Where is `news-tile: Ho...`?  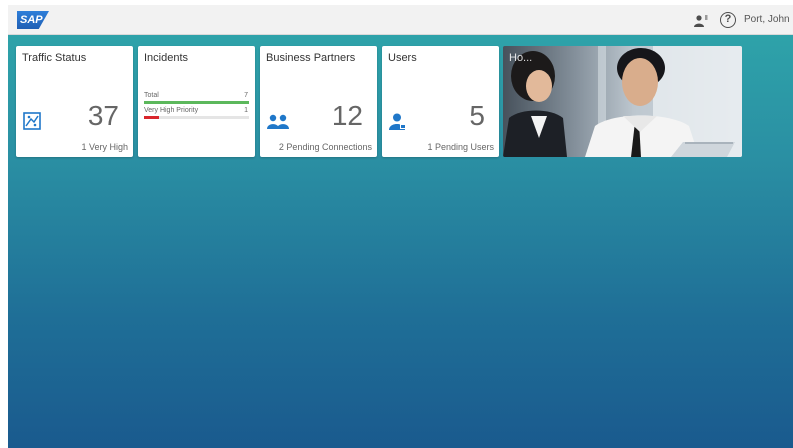
news-tile: Ho... is located at coordinates (622, 101).